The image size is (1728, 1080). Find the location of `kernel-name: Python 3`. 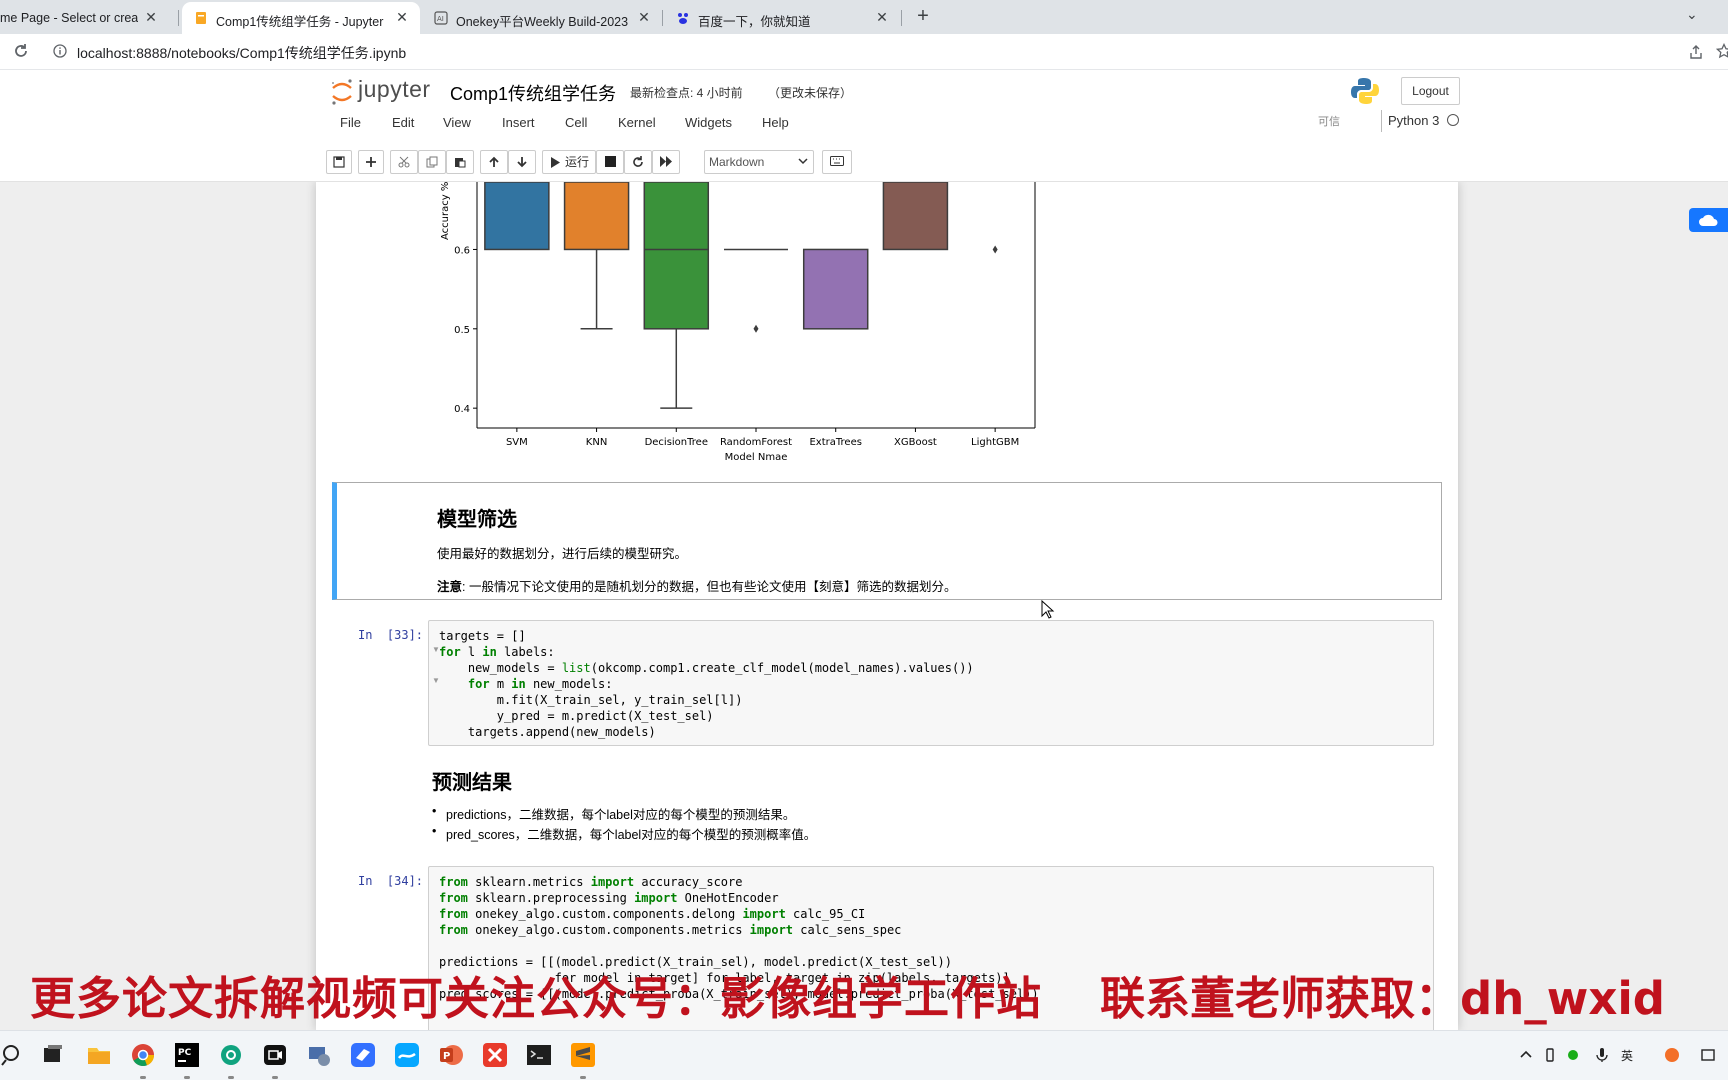

kernel-name: Python 3 is located at coordinates (1413, 120).